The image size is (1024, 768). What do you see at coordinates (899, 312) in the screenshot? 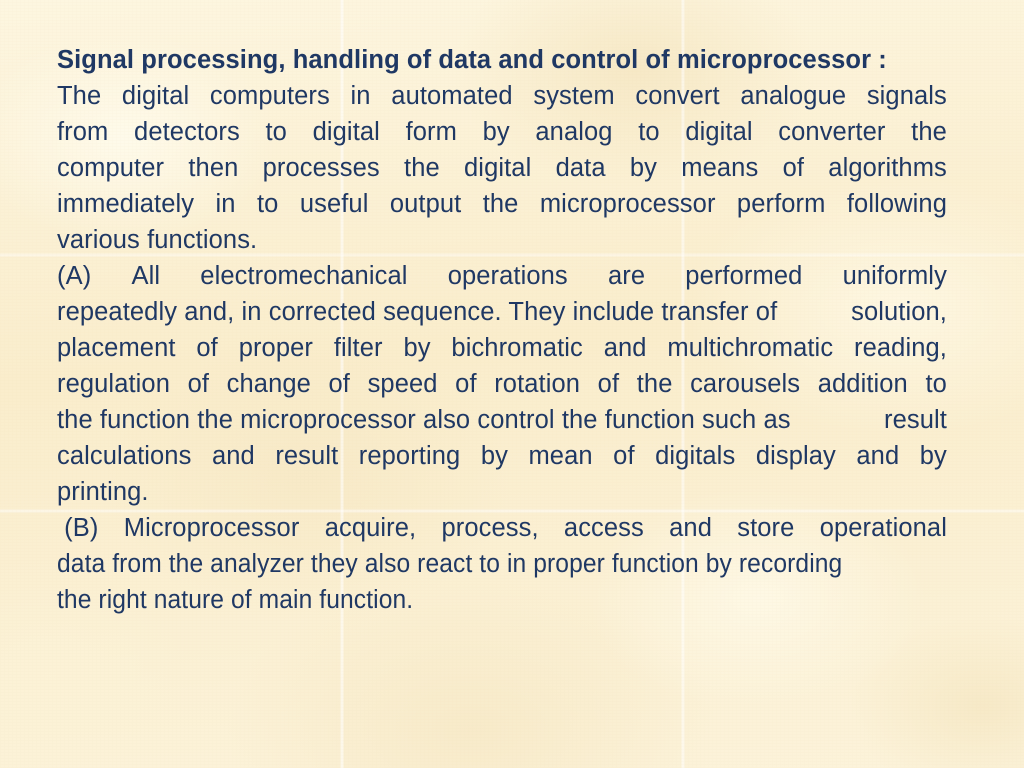
I see `word: solution,` at bounding box center [899, 312].